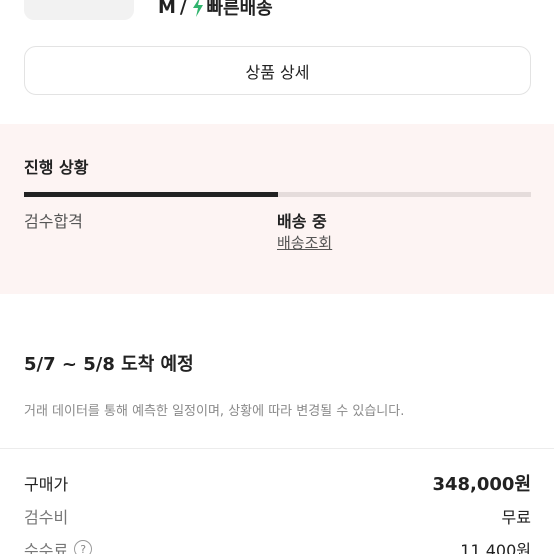 The height and width of the screenshot is (554, 554). What do you see at coordinates (151, 194) in the screenshot?
I see `progress-bar-fill` at bounding box center [151, 194].